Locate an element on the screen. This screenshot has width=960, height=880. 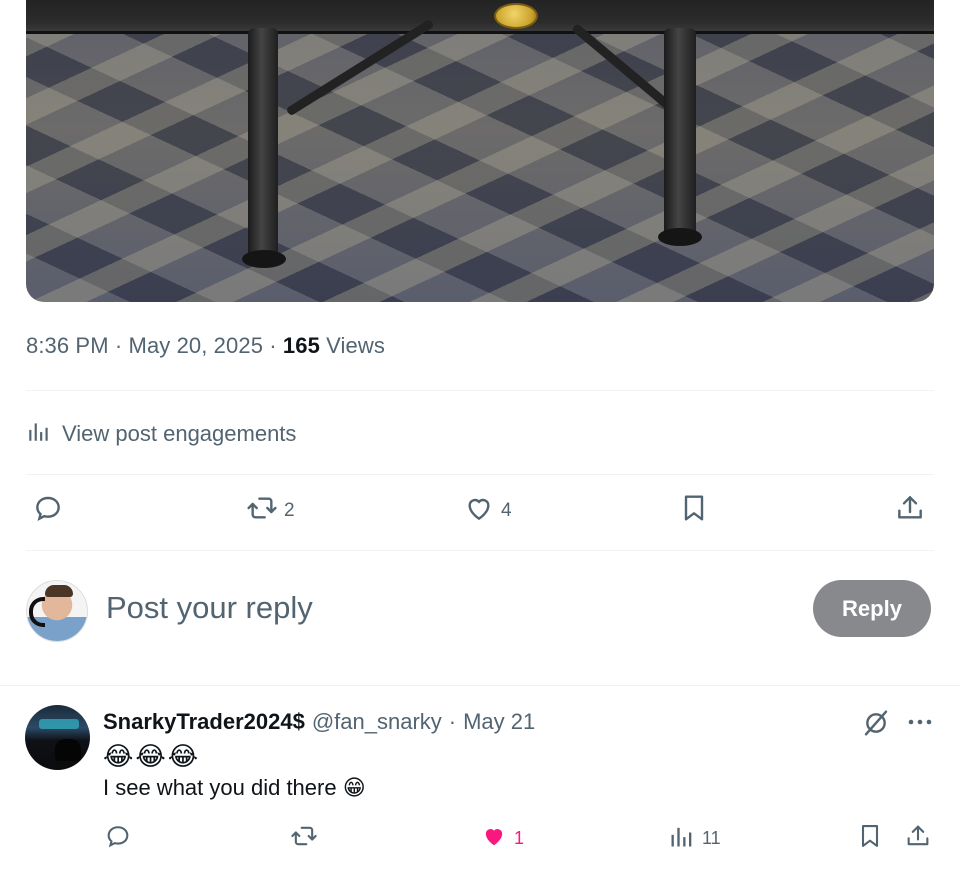
bookmark-button is located at coordinates (694, 511).